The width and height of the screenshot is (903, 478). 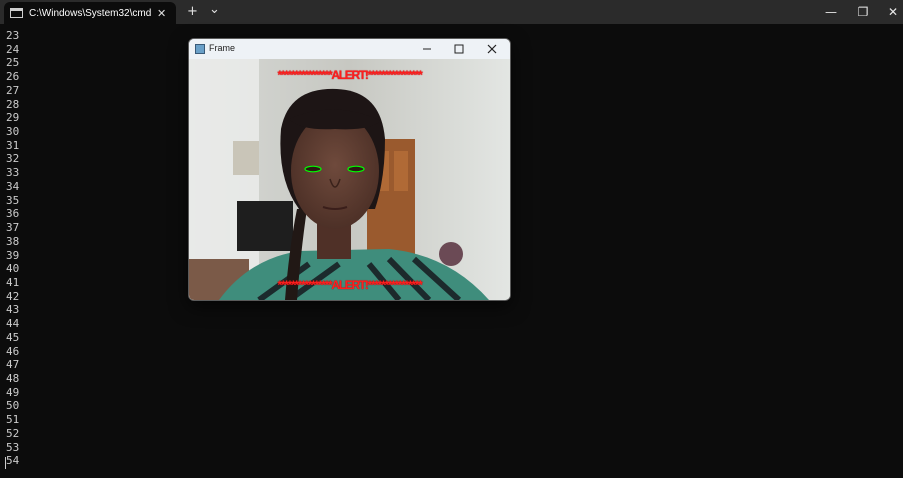 I want to click on frame-maximize-button, so click(x=459, y=49).